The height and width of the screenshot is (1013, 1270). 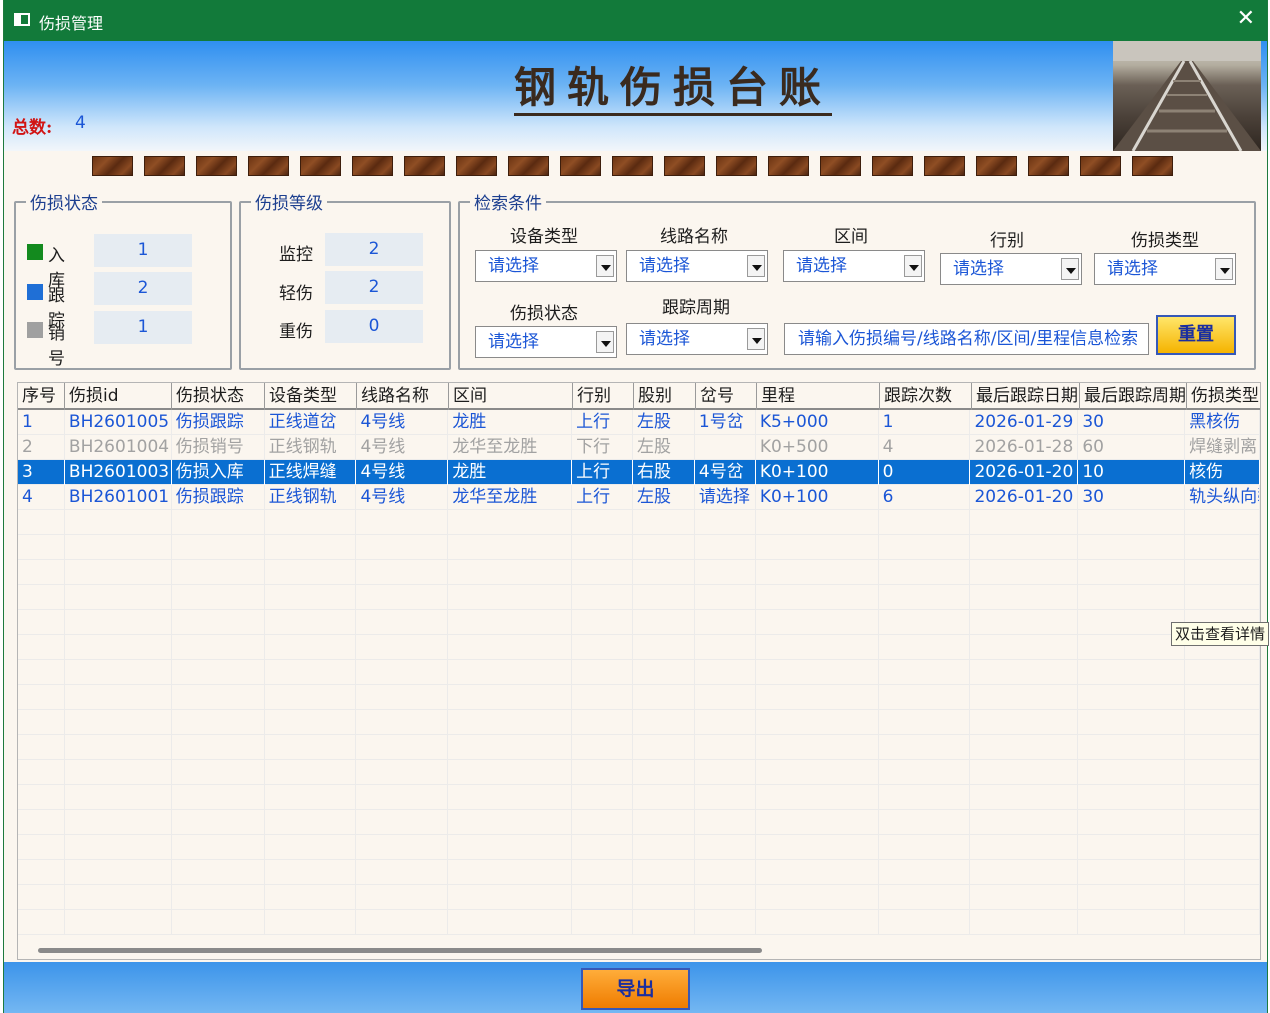 I want to click on column-header-equipment-type: 设备类型, so click(x=311, y=396).